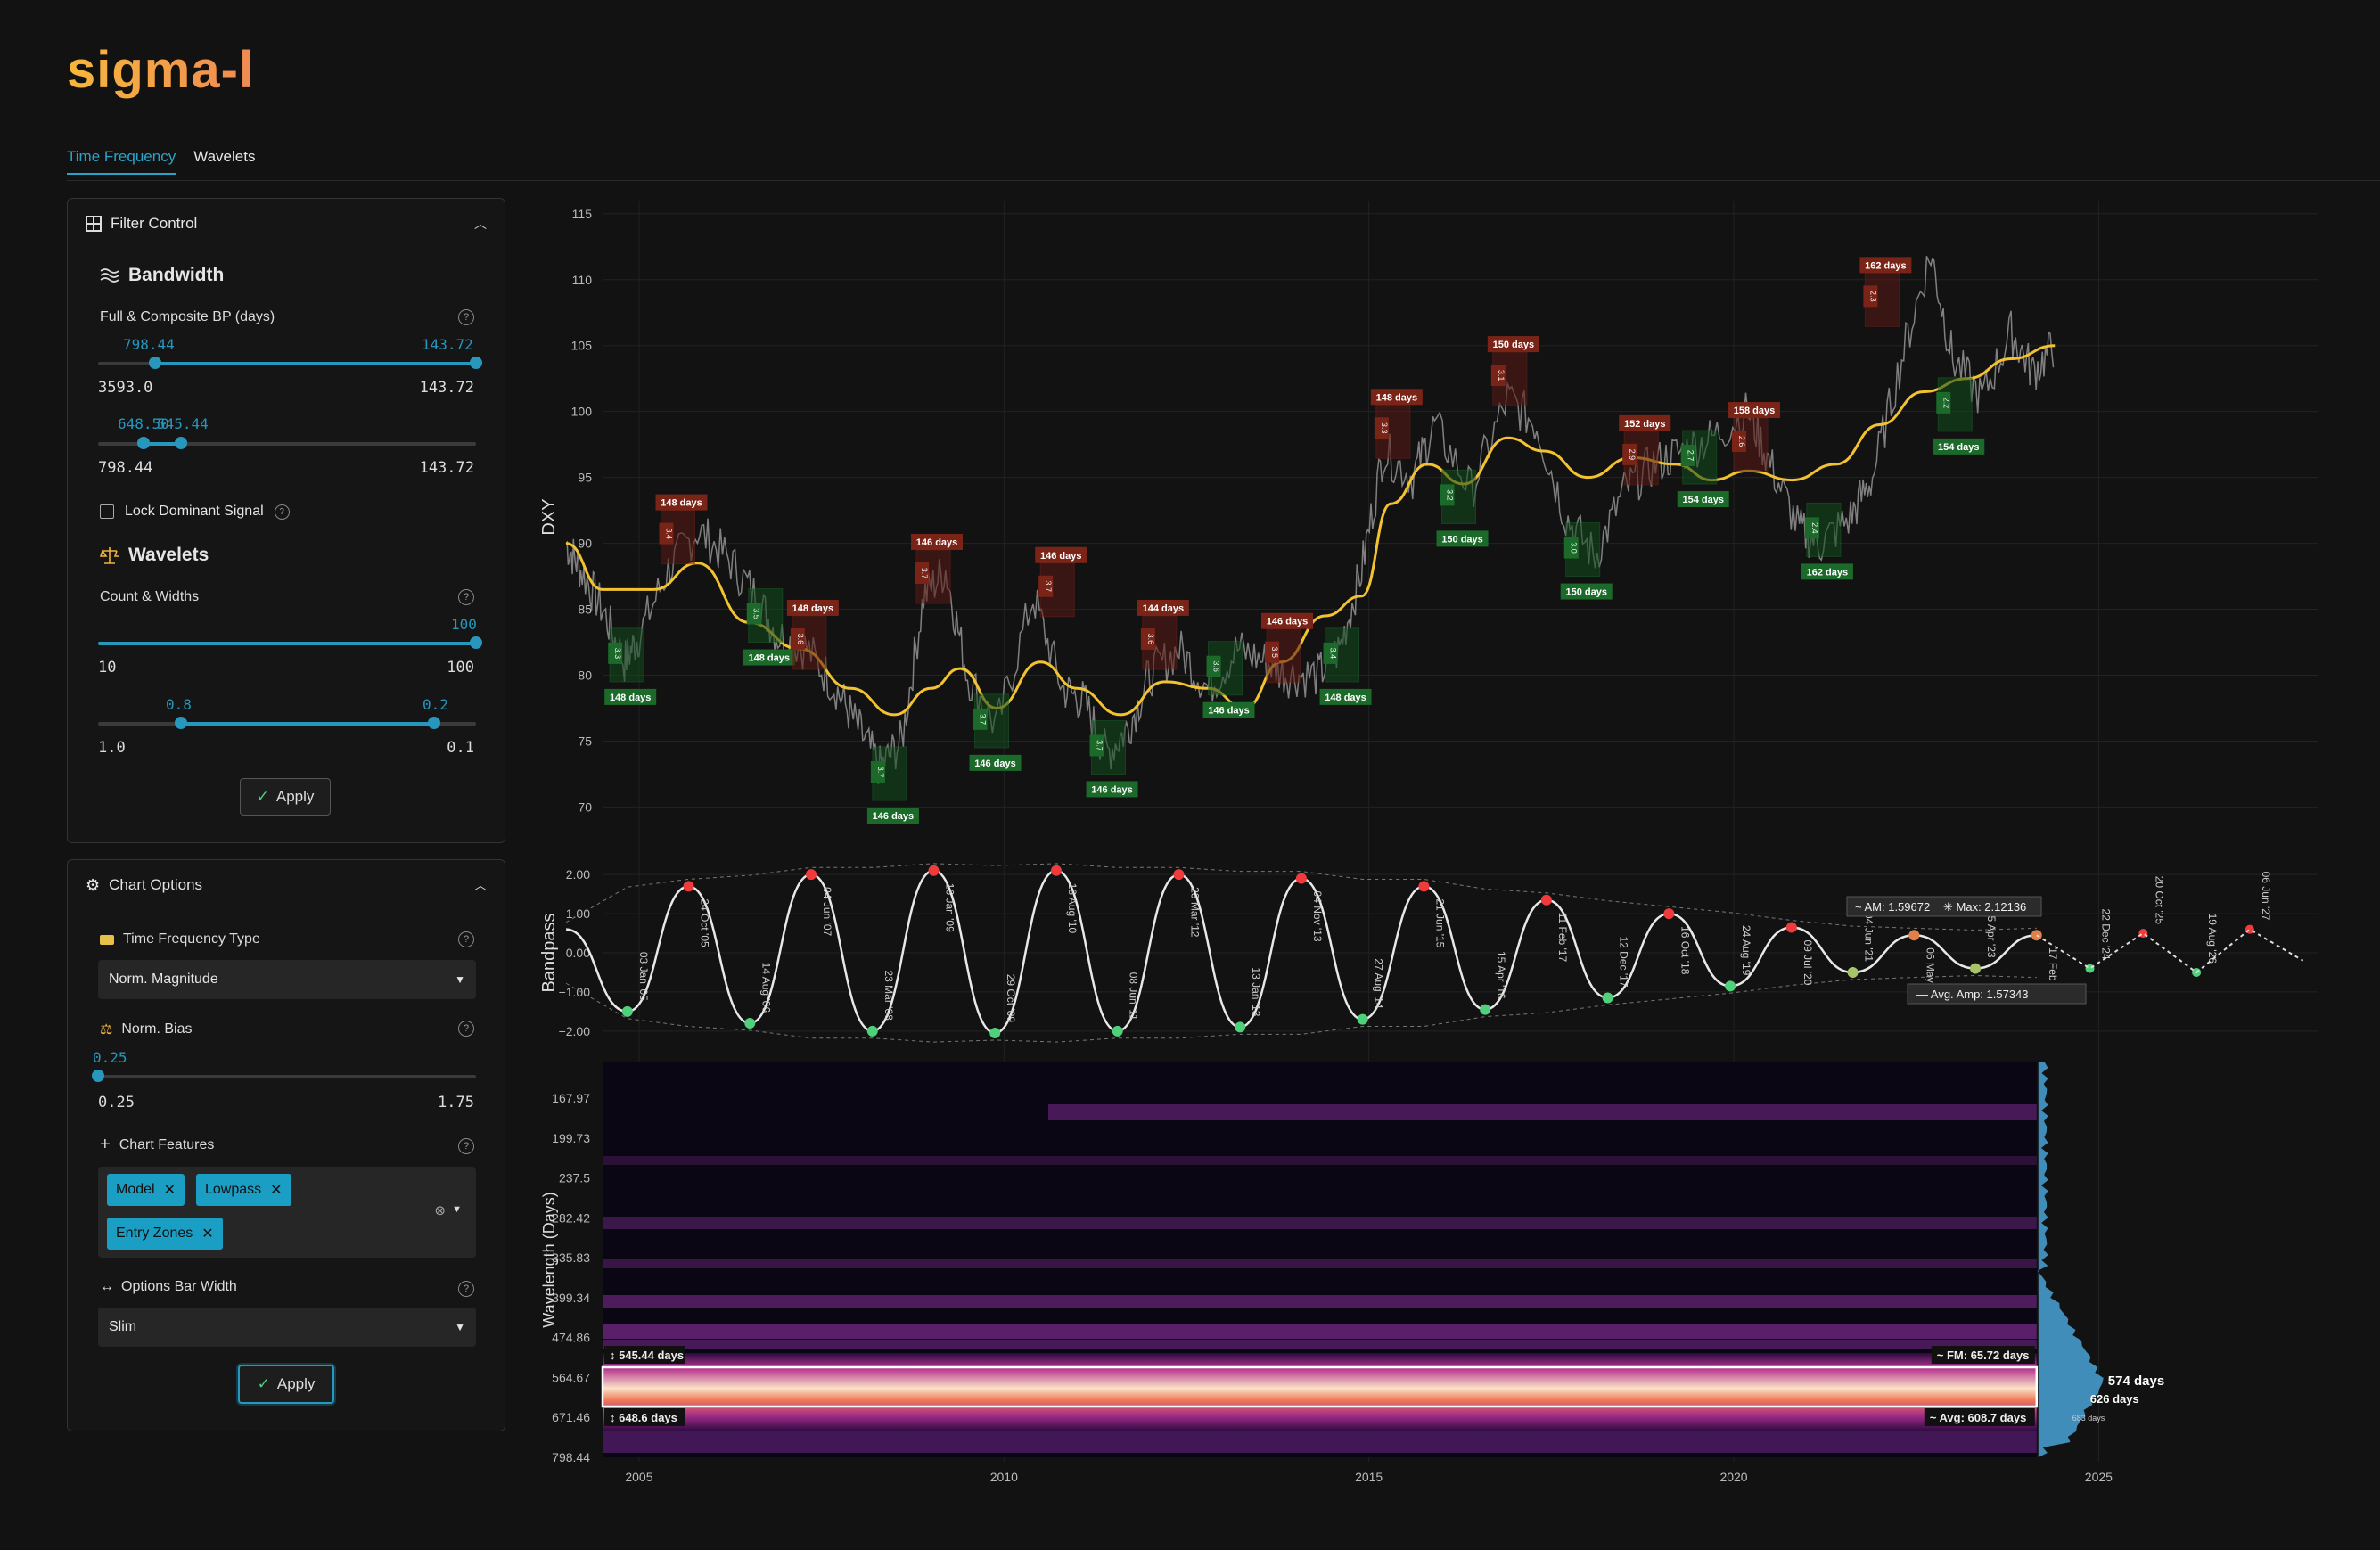  Describe the element at coordinates (578, 874) in the screenshot. I see `y-tick-label: 2.00` at that location.